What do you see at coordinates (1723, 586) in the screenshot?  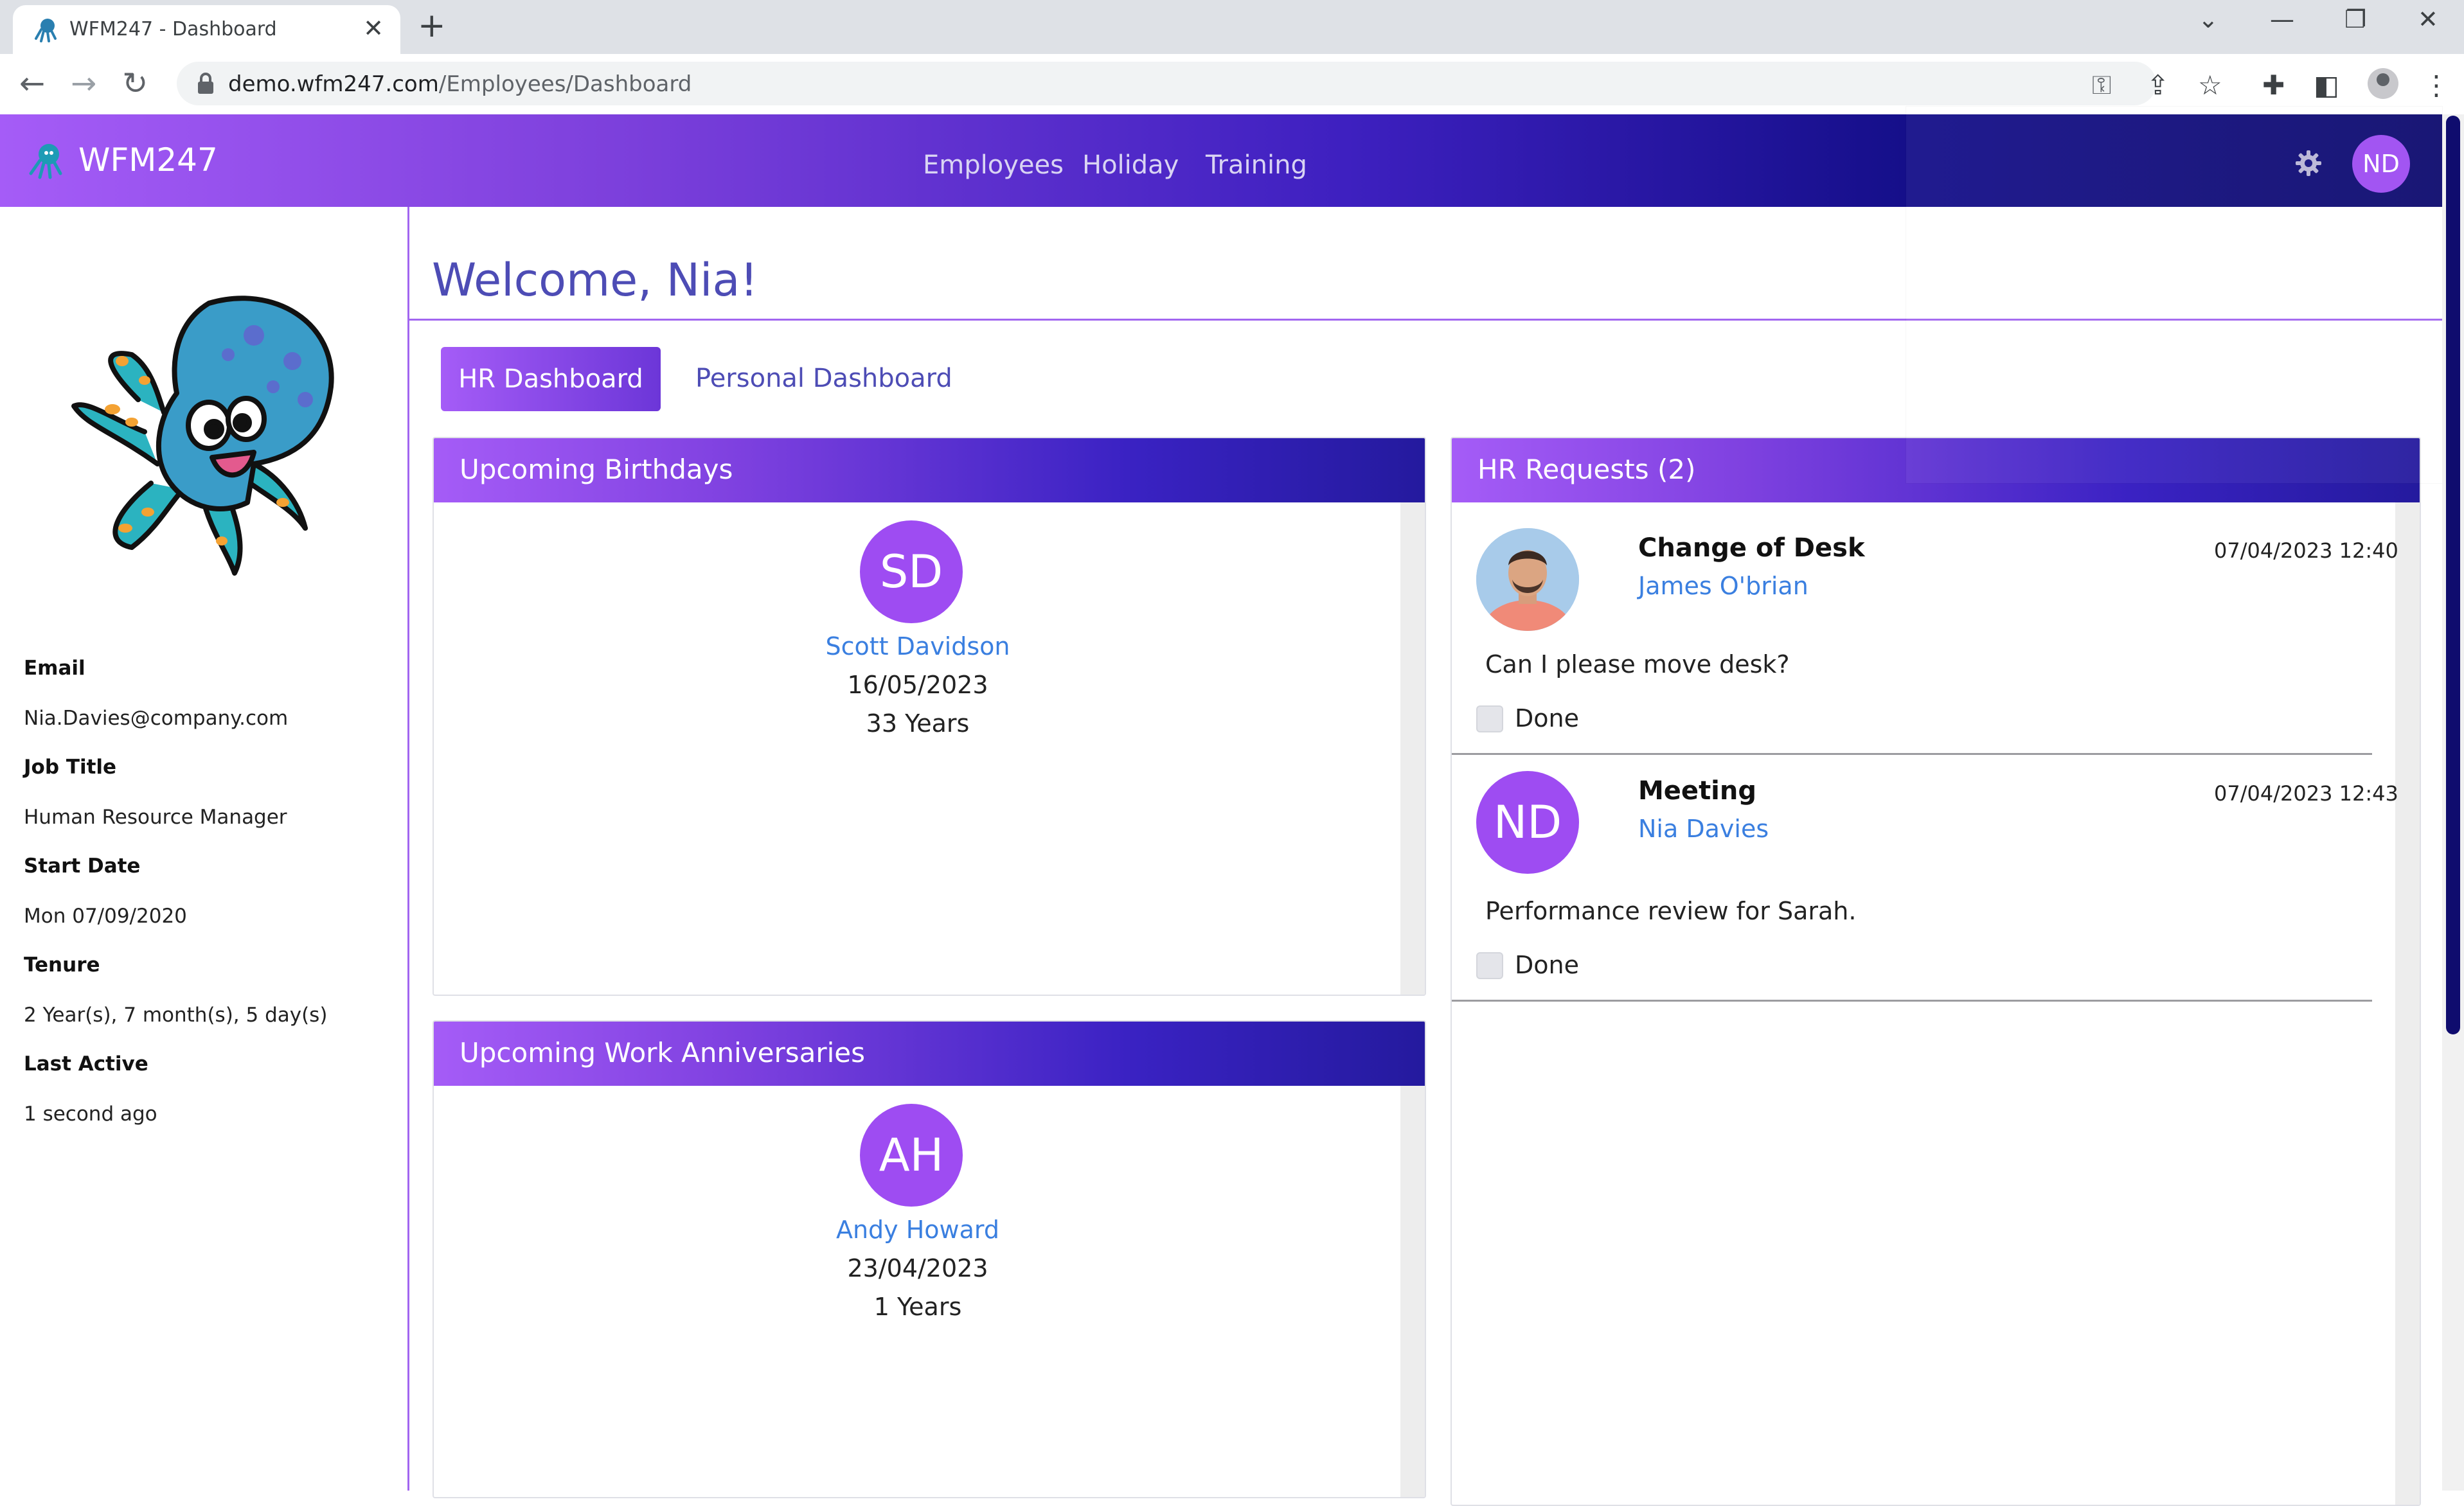 I see `request-person-link: James O'brian` at bounding box center [1723, 586].